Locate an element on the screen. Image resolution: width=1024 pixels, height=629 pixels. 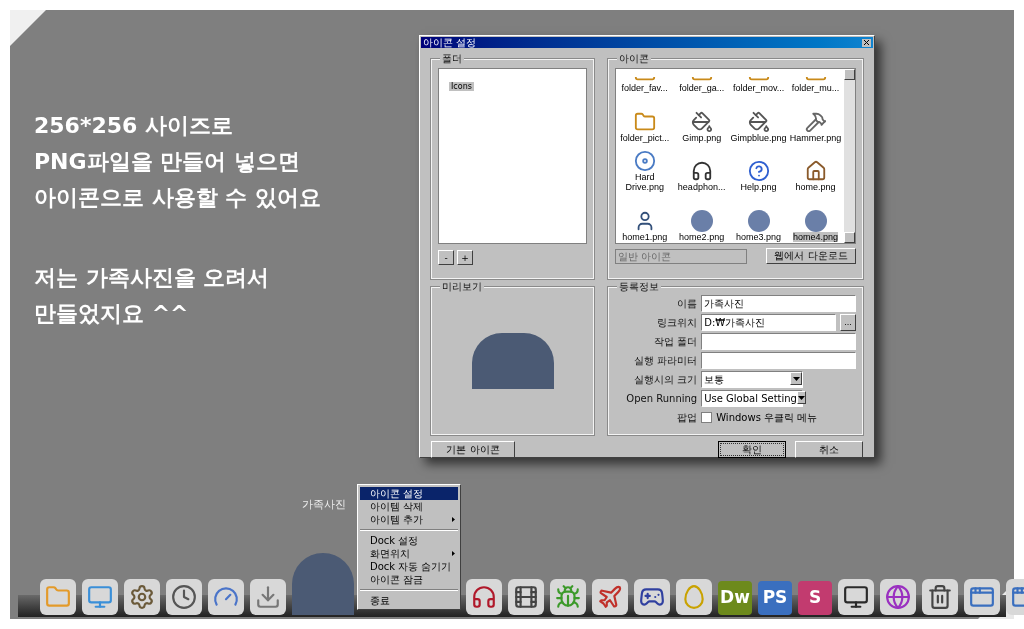
icon-label: Gimp.png is located at coordinates (702, 137).